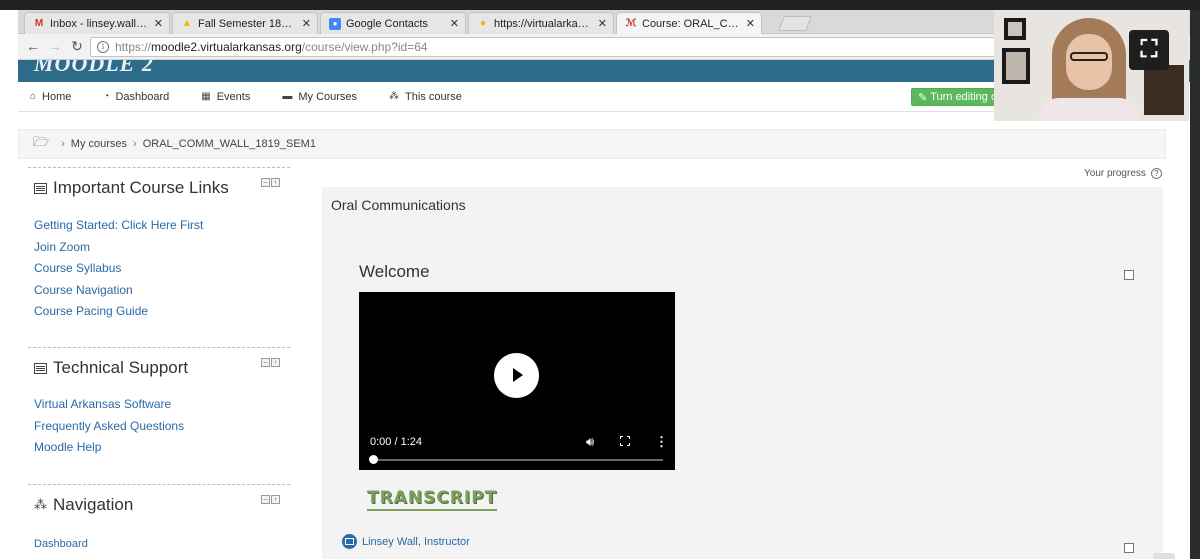  Describe the element at coordinates (600, 5) in the screenshot. I see `window-top-strip` at that location.